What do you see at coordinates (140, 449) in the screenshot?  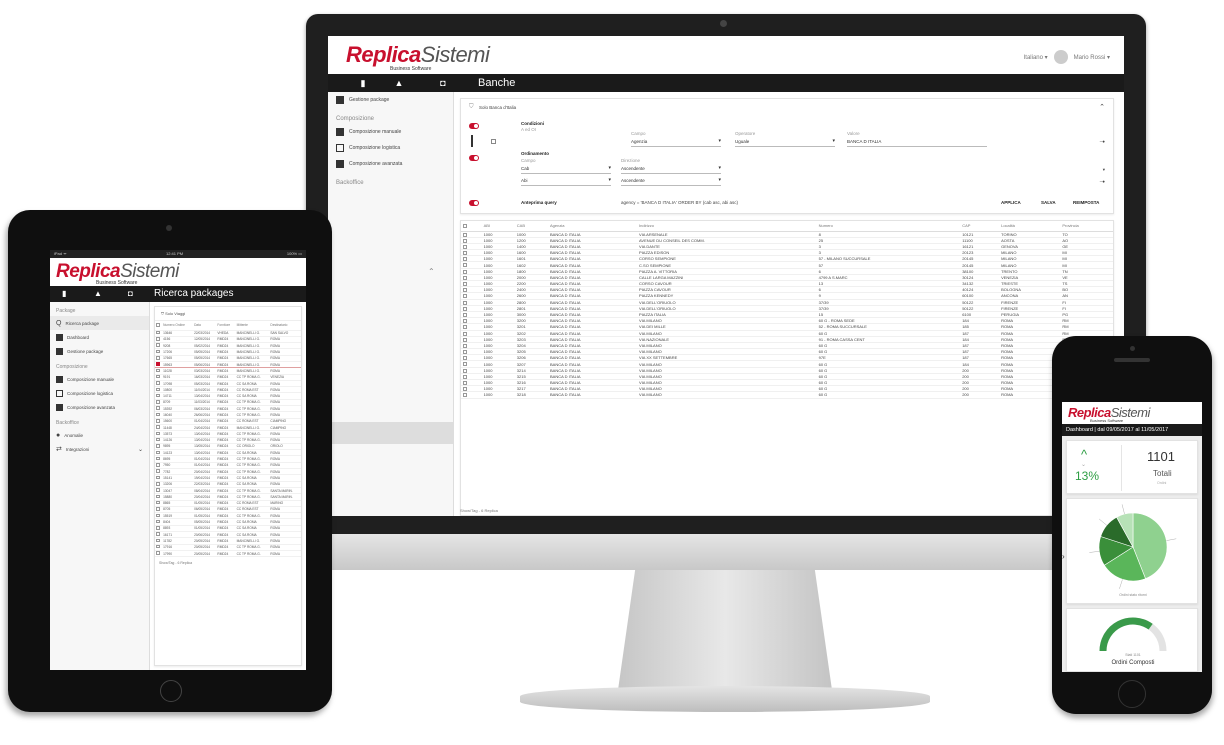 I see `chevron-down-icon: ⌄` at bounding box center [140, 449].